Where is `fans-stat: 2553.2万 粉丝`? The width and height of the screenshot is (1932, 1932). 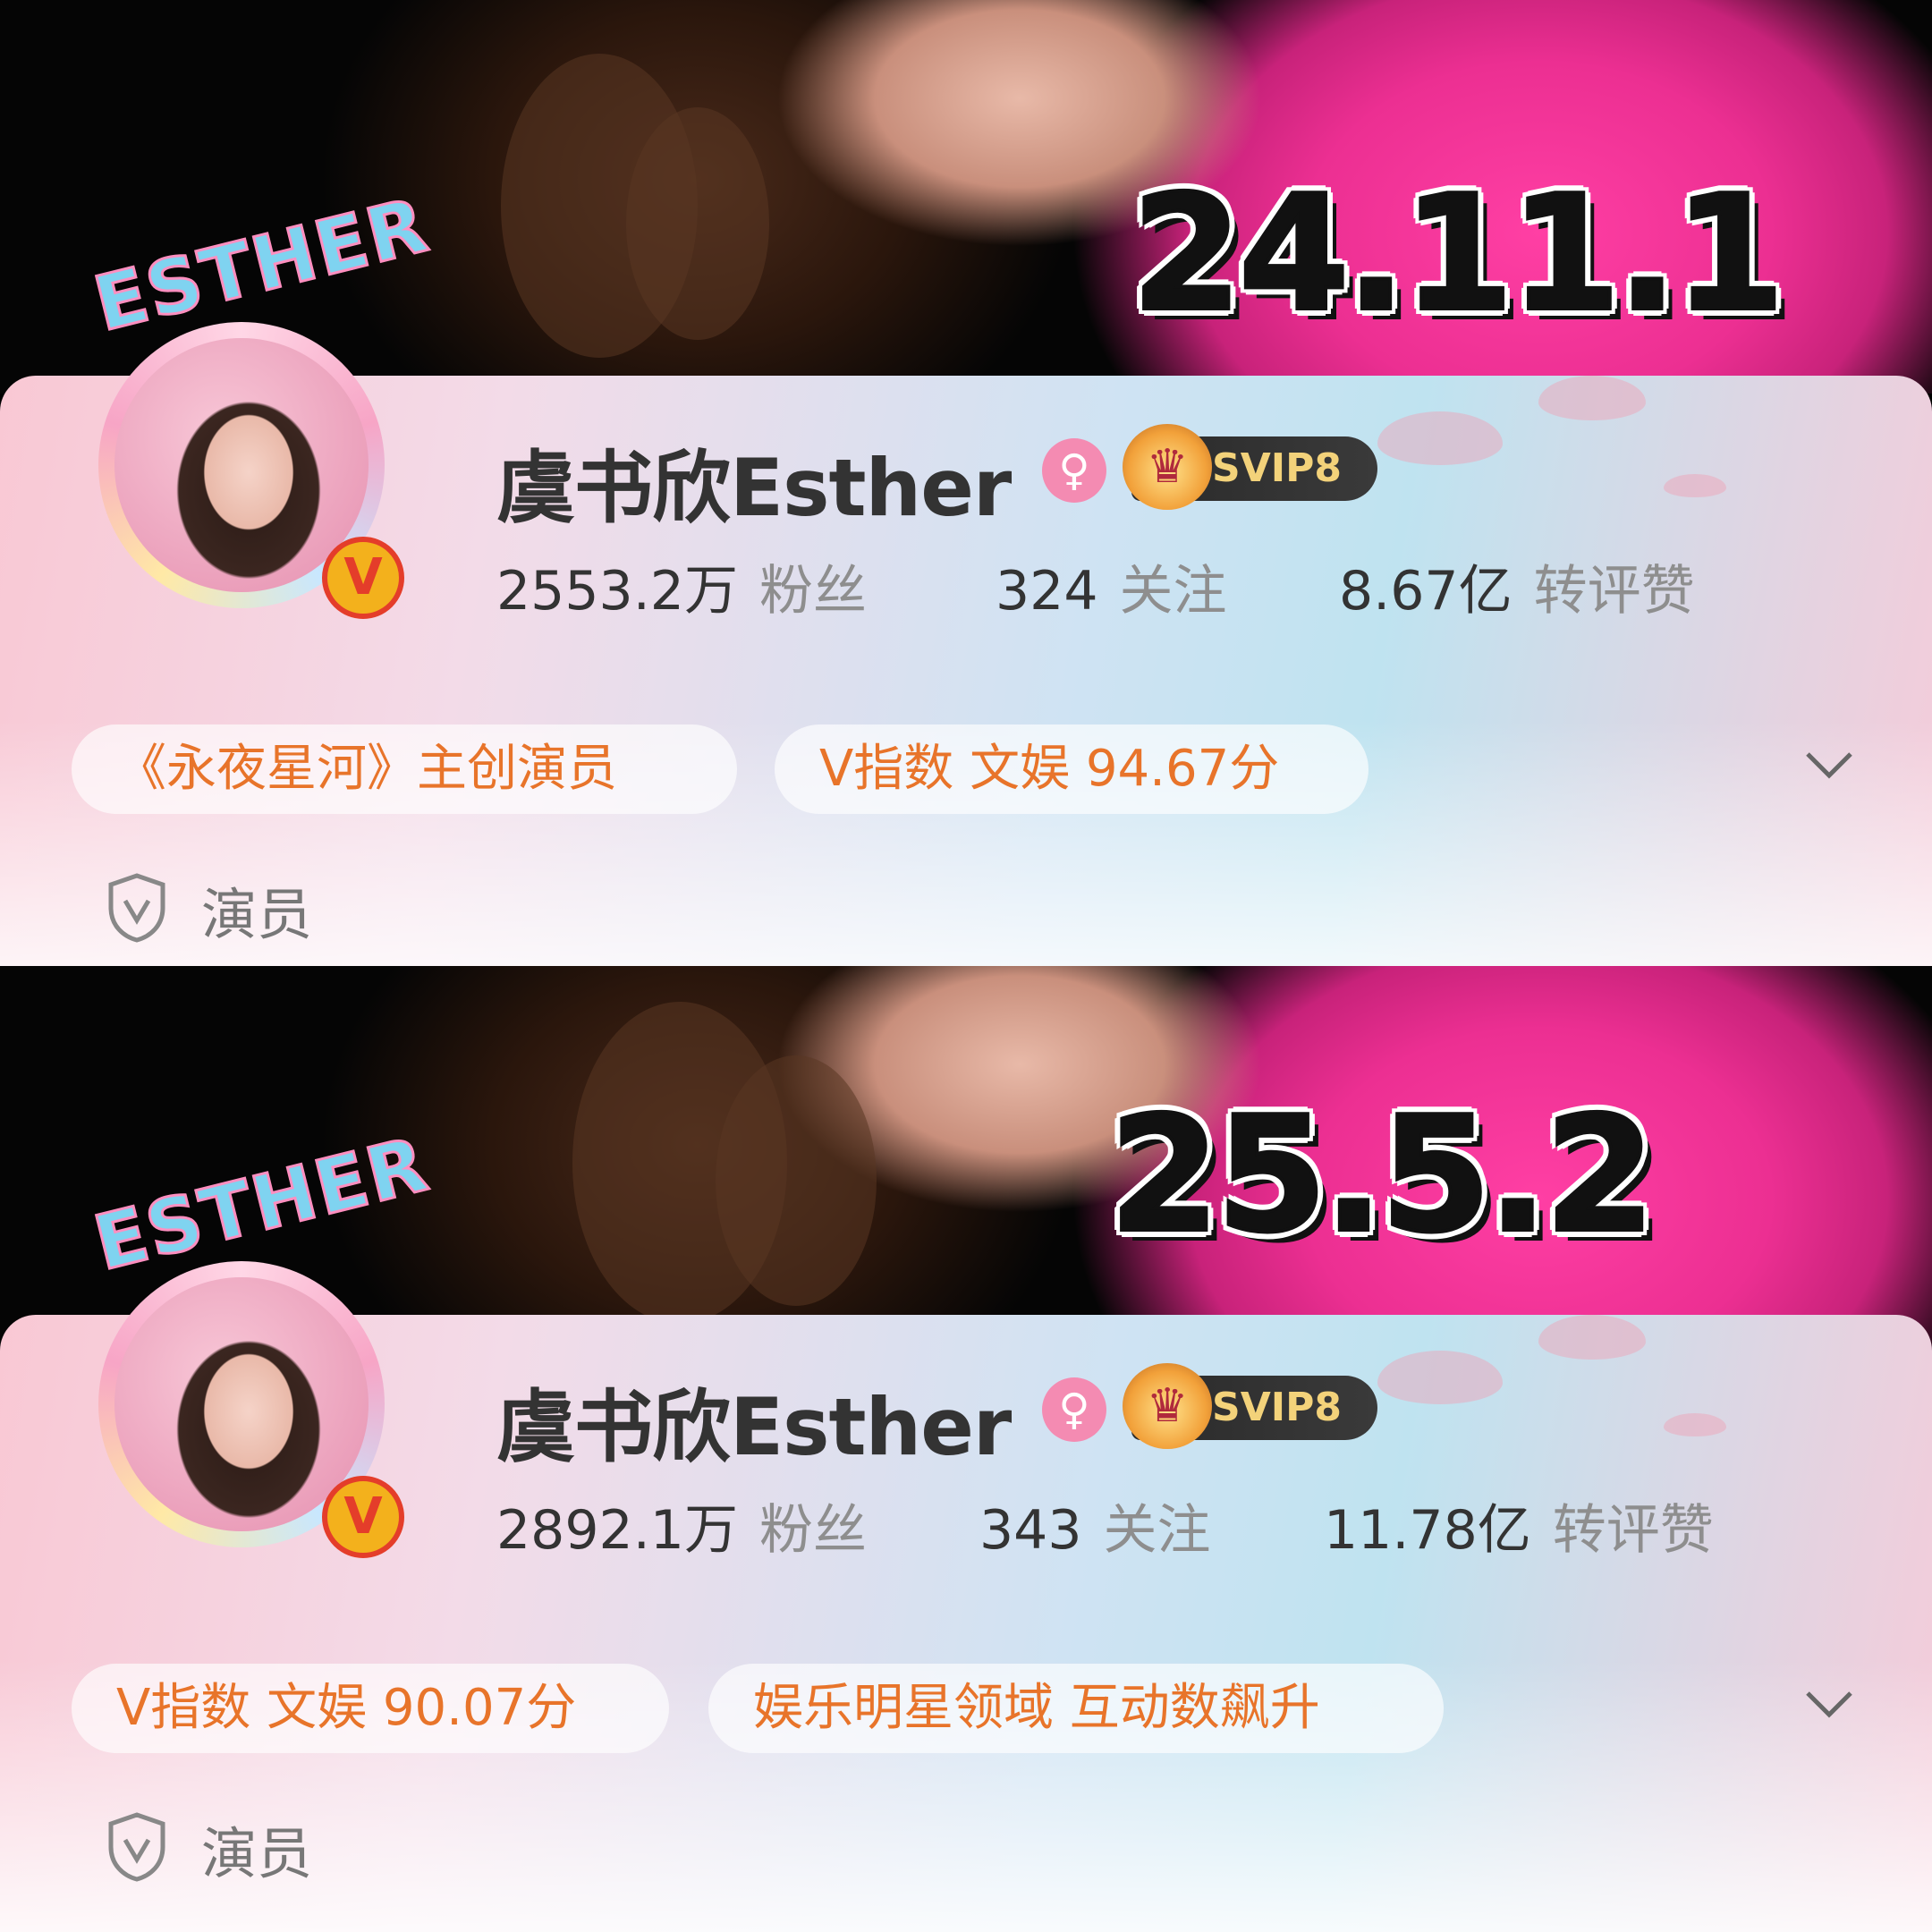
fans-stat: 2553.2万 粉丝 is located at coordinates (681, 586).